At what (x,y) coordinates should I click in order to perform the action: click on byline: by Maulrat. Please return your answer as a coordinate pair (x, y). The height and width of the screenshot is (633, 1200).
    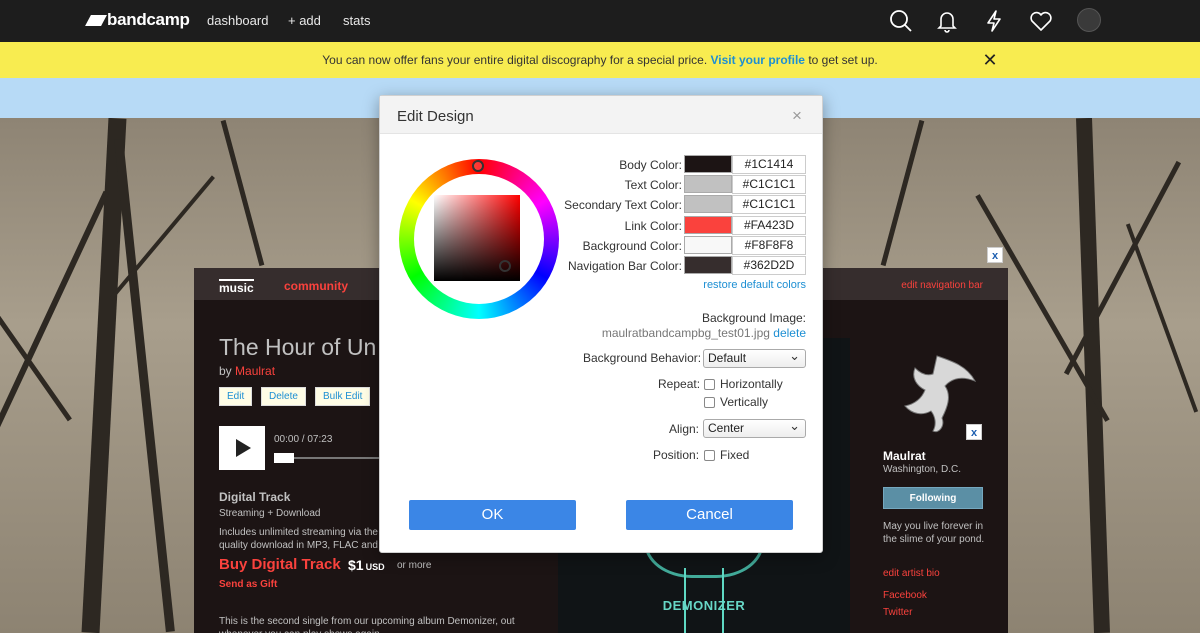
    Looking at the image, I should click on (247, 371).